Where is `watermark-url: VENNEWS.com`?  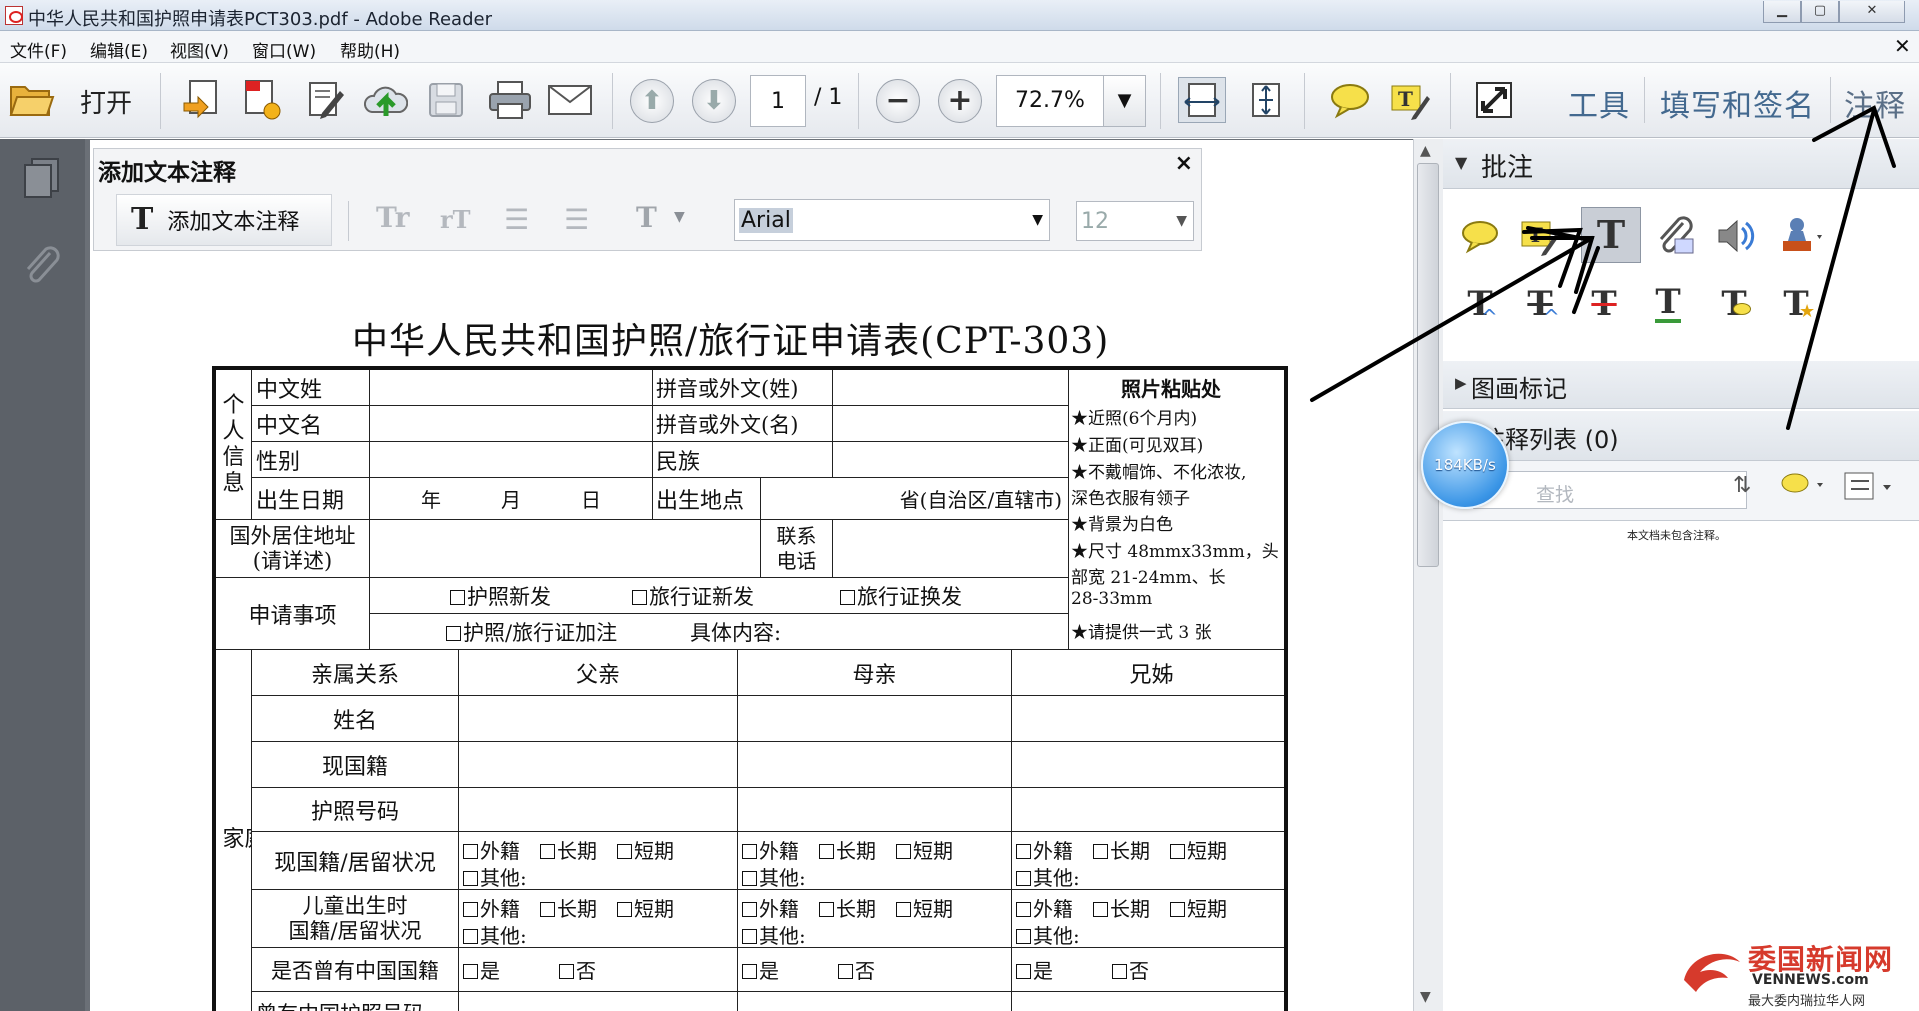
watermark-url: VENNEWS.com is located at coordinates (1810, 980).